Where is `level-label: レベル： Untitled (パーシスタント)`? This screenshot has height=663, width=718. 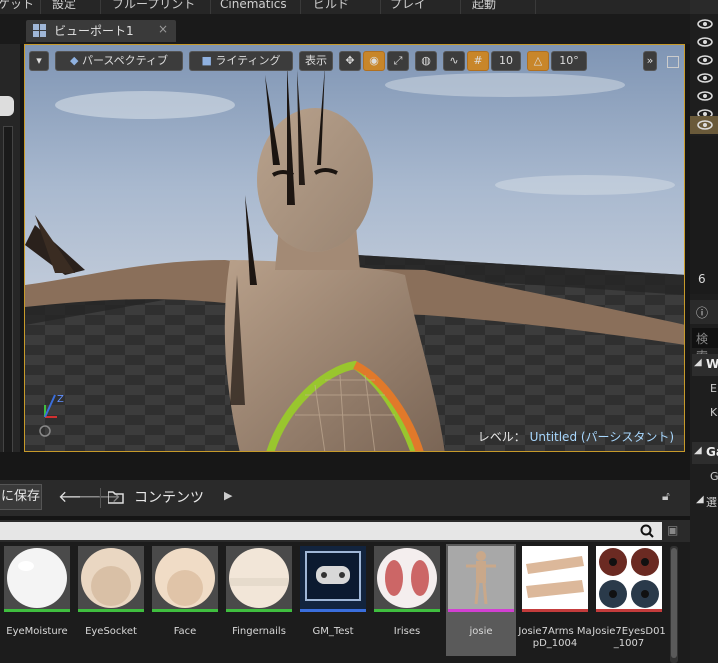 level-label: レベル： Untitled (パーシスタント) is located at coordinates (576, 436).